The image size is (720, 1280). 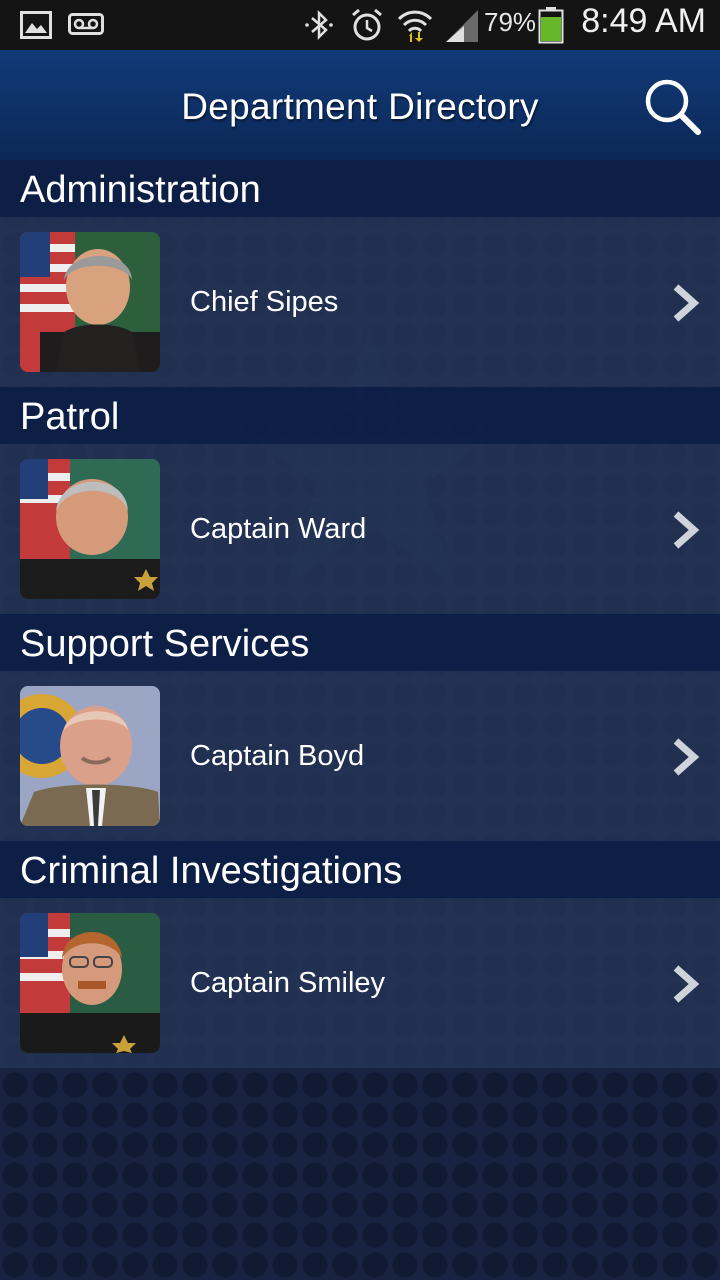 I want to click on photo-chief-sipes, so click(x=90, y=302).